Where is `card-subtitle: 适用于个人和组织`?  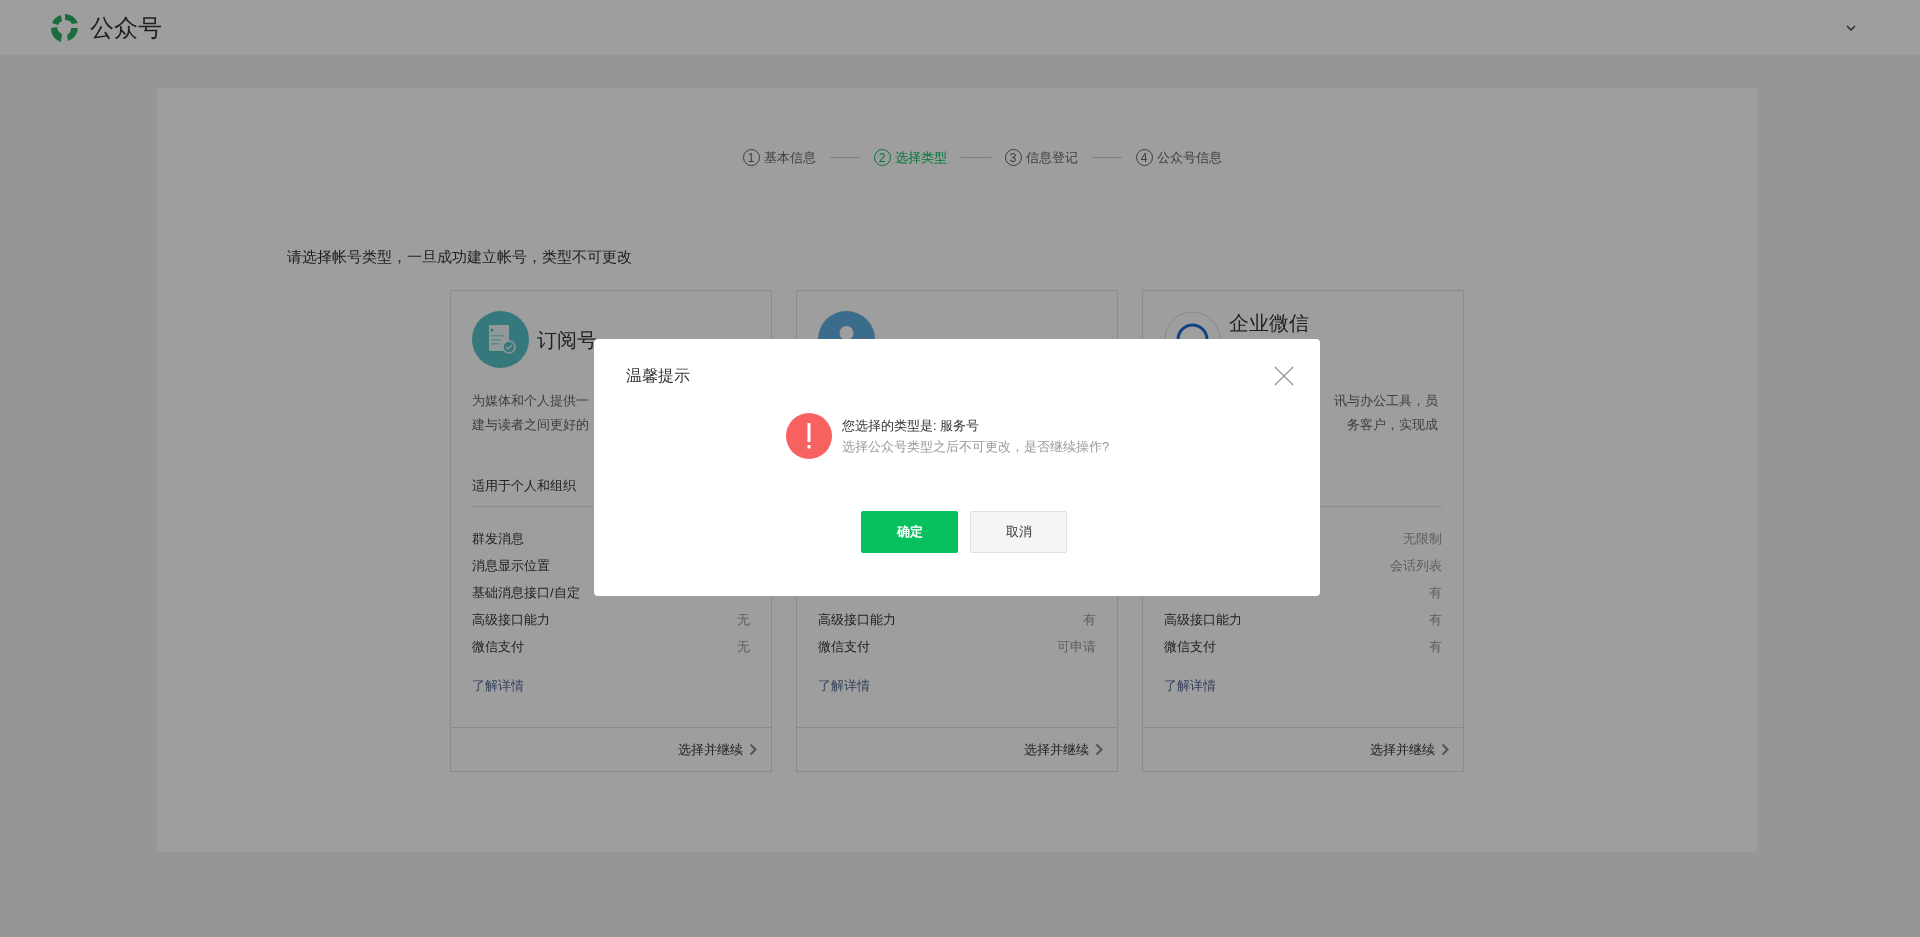 card-subtitle: 适用于个人和组织 is located at coordinates (524, 485).